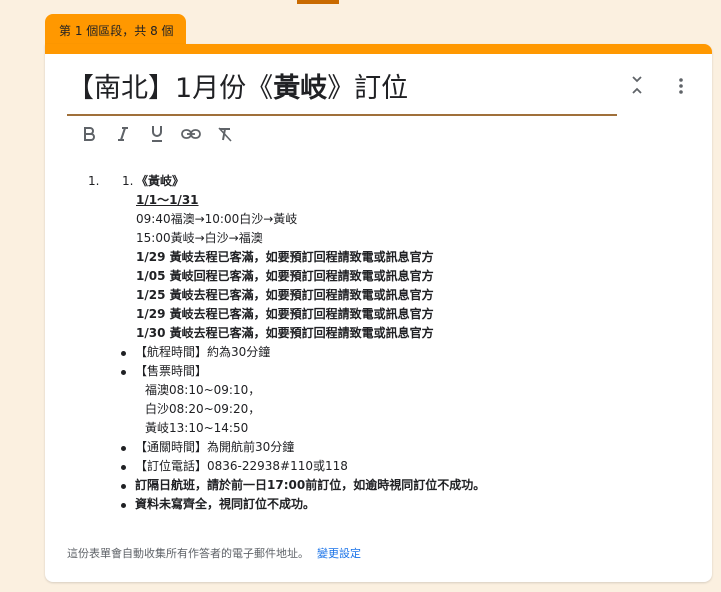 This screenshot has height=592, width=721. I want to click on notice-line: 1/30 黃岐去程已客滿，如要預訂回程請致電或訊息官方, so click(285, 333).